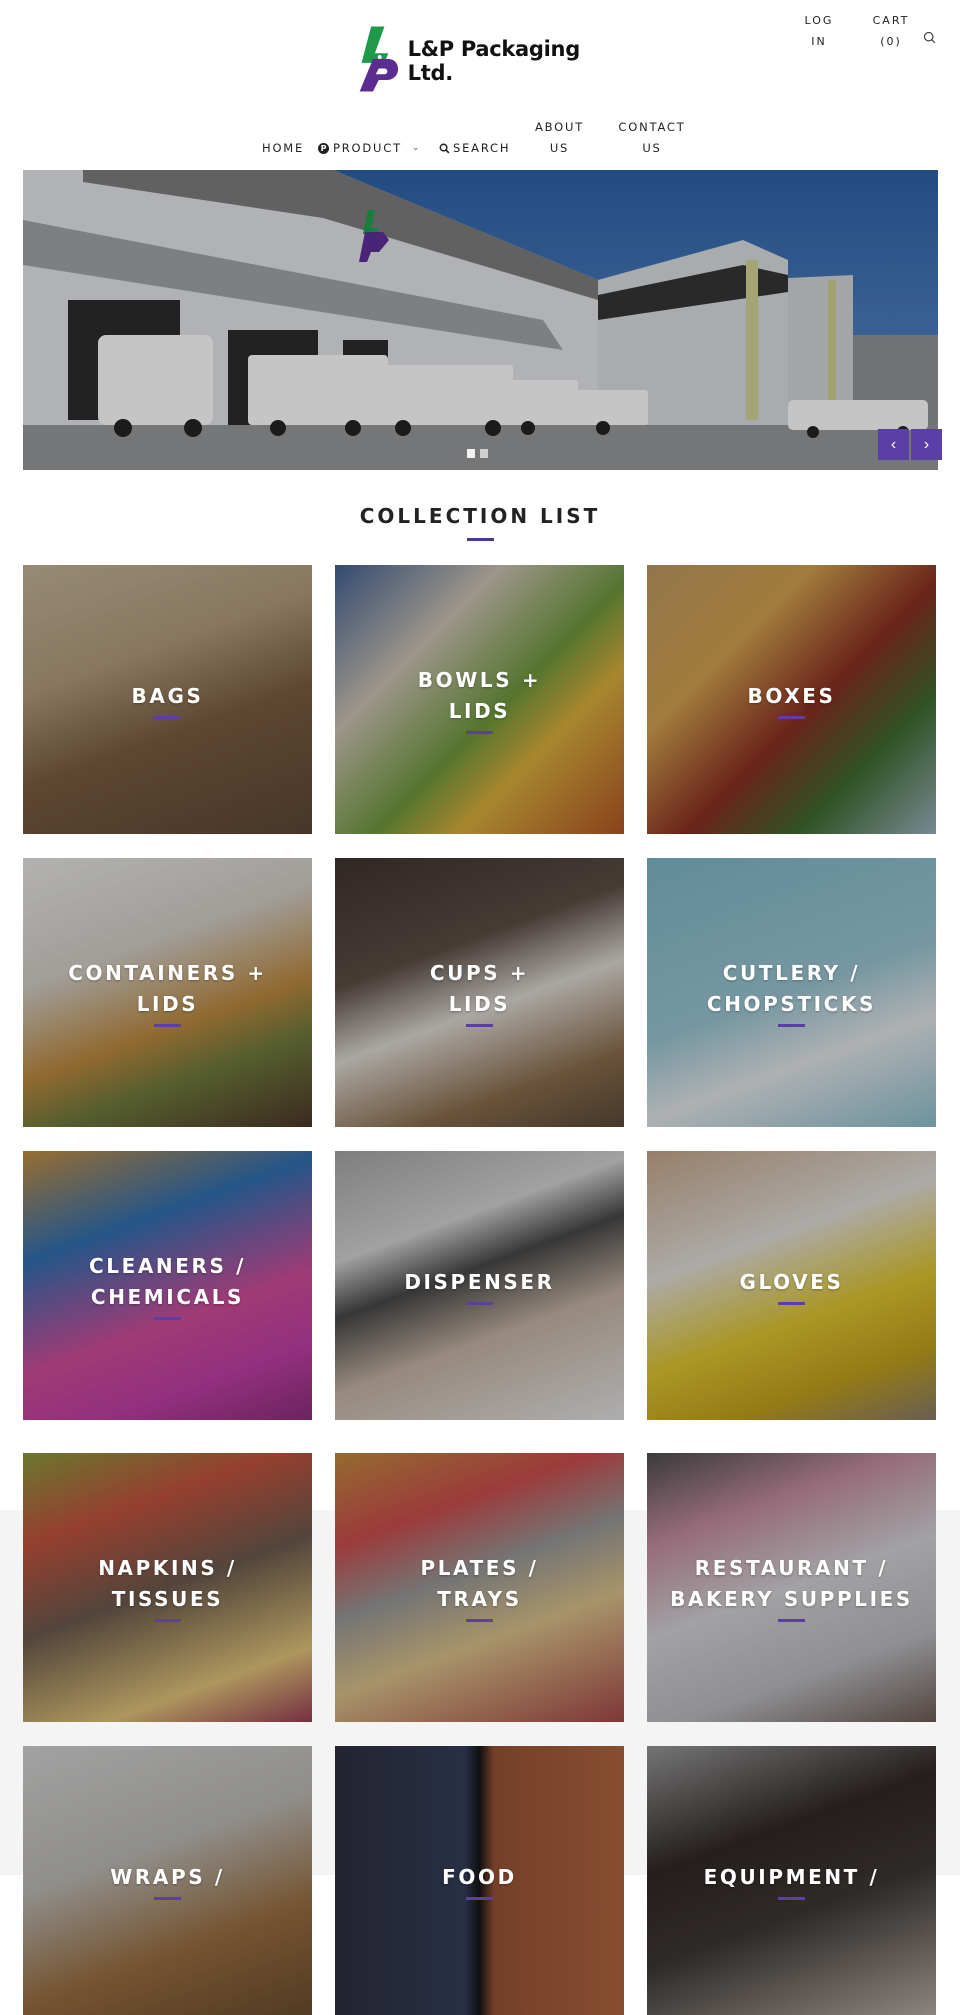 The width and height of the screenshot is (960, 2015). Describe the element at coordinates (479, 1281) in the screenshot. I see `collection-label: DISPENSER` at that location.